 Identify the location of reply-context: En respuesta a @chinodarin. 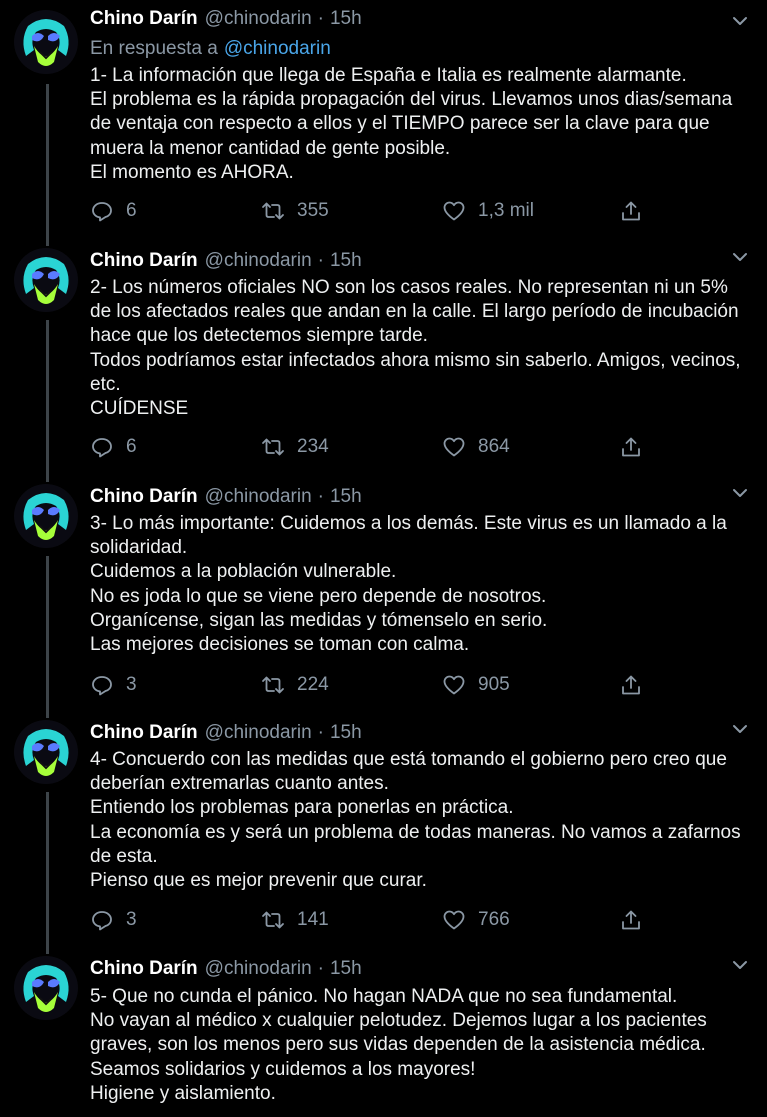
(210, 49).